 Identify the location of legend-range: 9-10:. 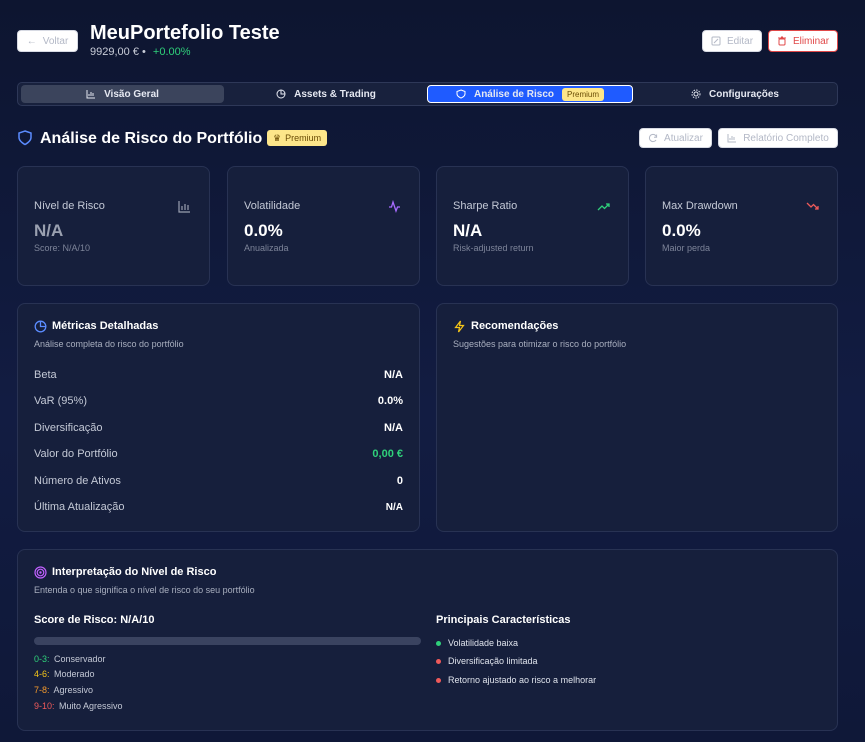
(44, 706).